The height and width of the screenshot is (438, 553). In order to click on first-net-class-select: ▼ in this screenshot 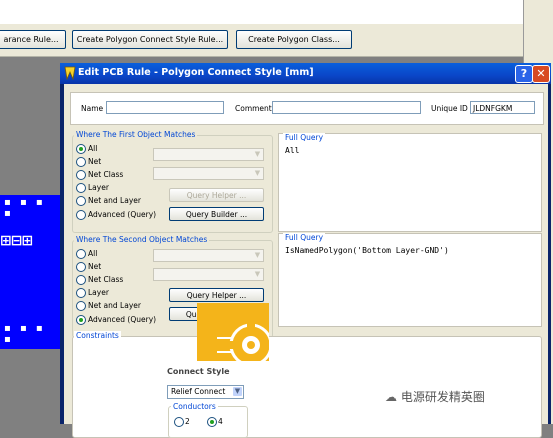, I will do `click(208, 173)`.